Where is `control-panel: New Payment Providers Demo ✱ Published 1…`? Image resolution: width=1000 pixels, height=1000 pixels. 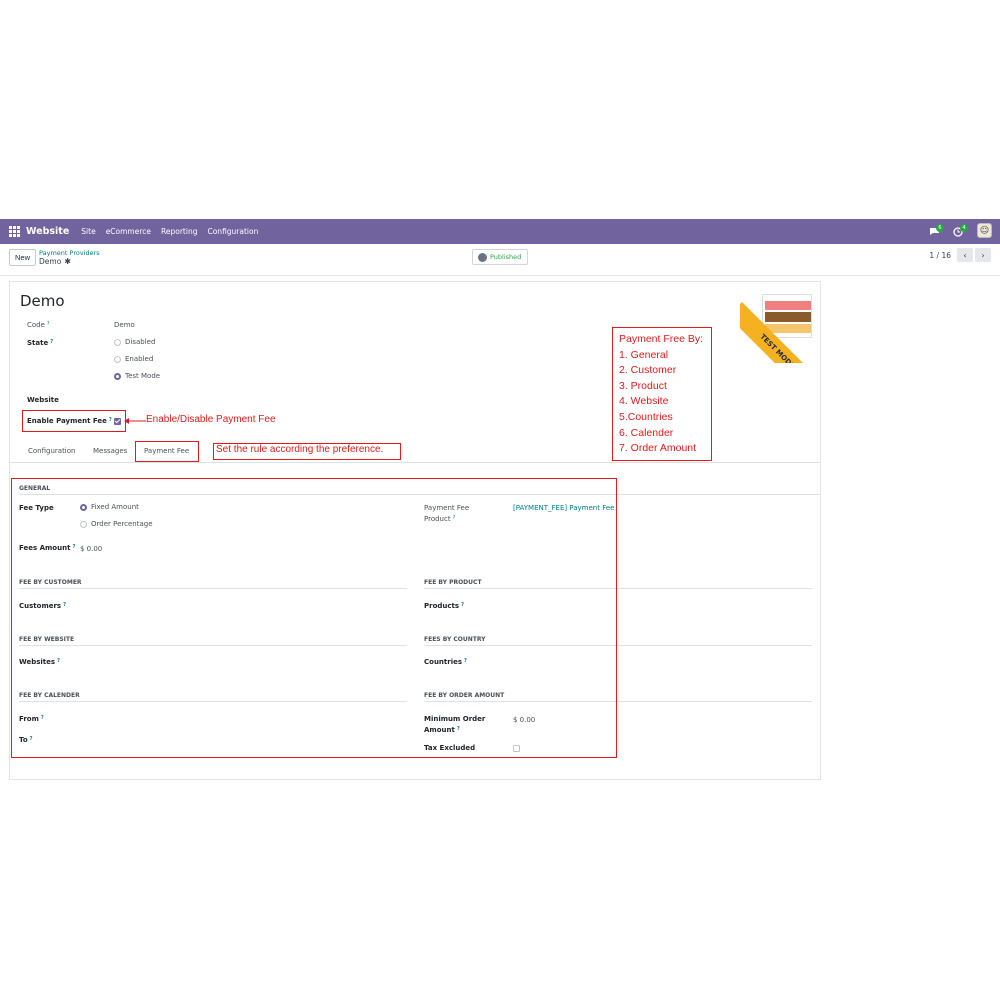 control-panel: New Payment Providers Demo ✱ Published 1… is located at coordinates (500, 260).